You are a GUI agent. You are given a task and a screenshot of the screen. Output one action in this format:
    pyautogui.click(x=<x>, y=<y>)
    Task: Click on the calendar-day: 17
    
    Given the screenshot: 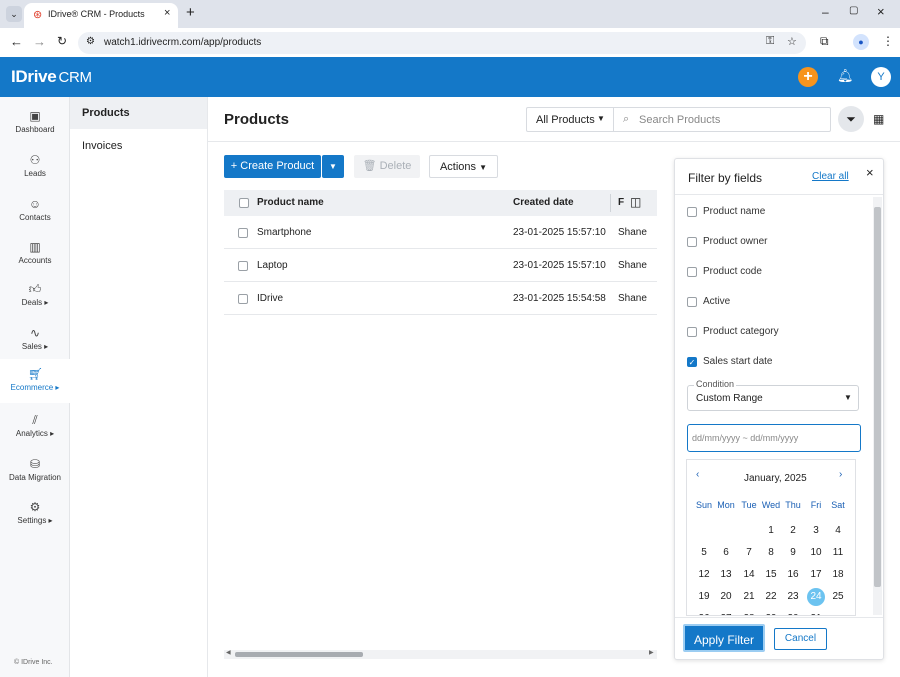 What is the action you would take?
    pyautogui.click(x=816, y=575)
    